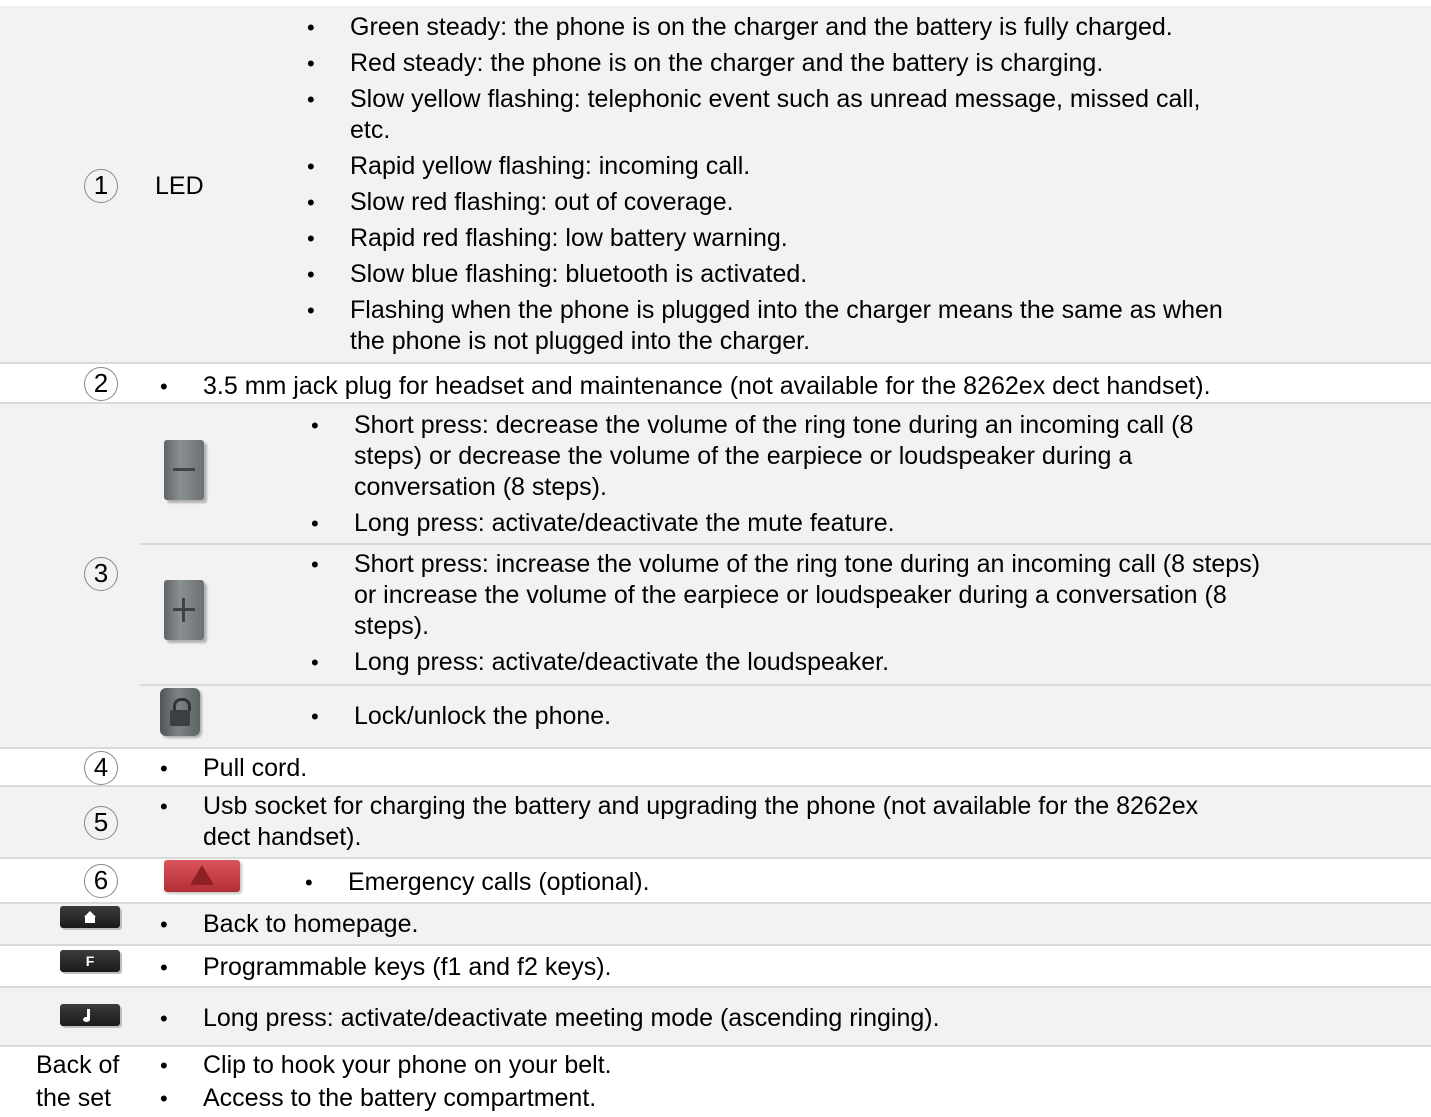 This screenshot has width=1431, height=1117. I want to click on list-item: Pull cord., so click(233, 768).